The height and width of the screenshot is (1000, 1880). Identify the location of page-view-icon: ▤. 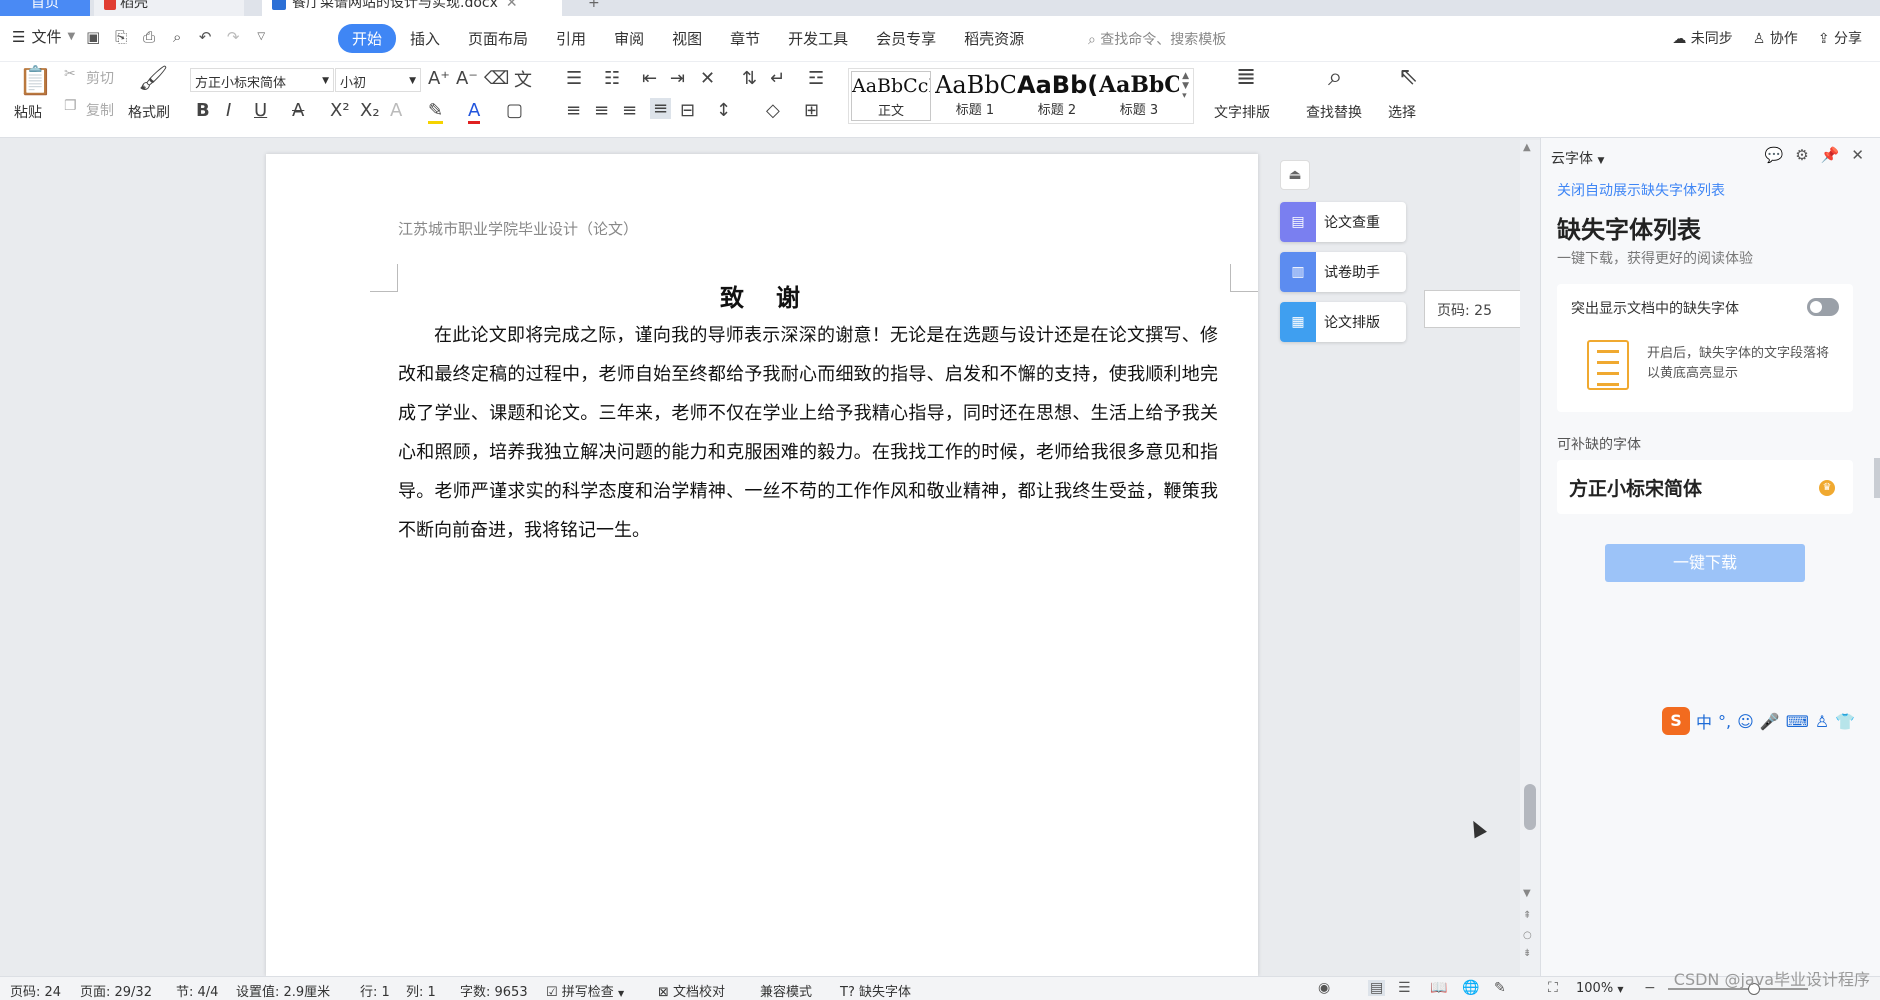
(1377, 988).